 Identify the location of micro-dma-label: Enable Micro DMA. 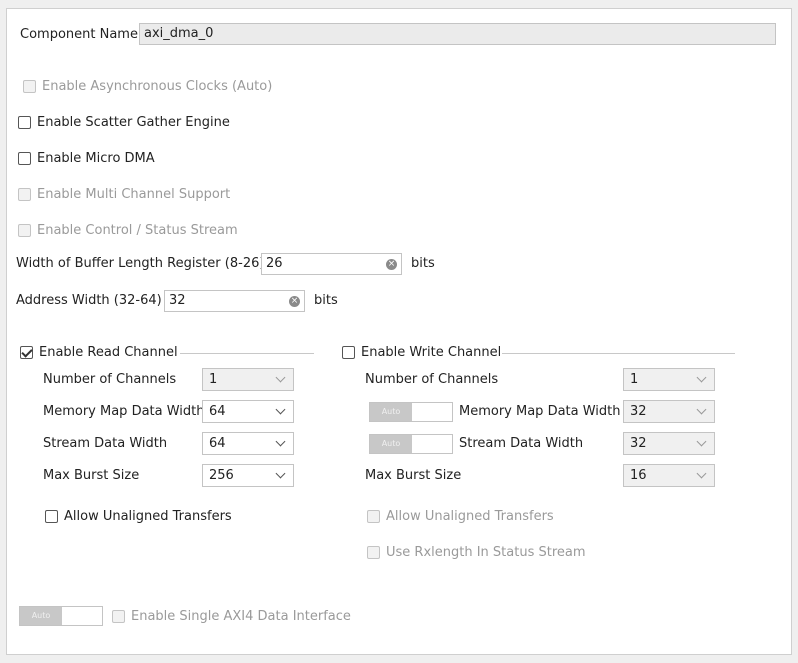
(96, 158).